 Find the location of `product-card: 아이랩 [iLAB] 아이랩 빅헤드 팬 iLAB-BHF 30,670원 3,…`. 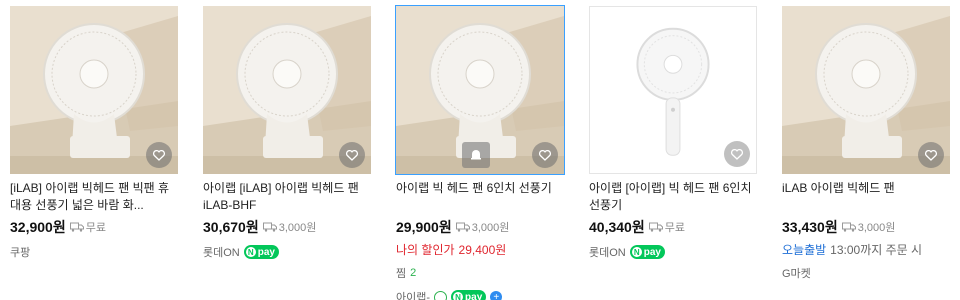

product-card: 아이랩 [iLAB] 아이랩 빅헤드 팬 iLAB-BHF 30,670원 3,… is located at coordinates (287, 133).